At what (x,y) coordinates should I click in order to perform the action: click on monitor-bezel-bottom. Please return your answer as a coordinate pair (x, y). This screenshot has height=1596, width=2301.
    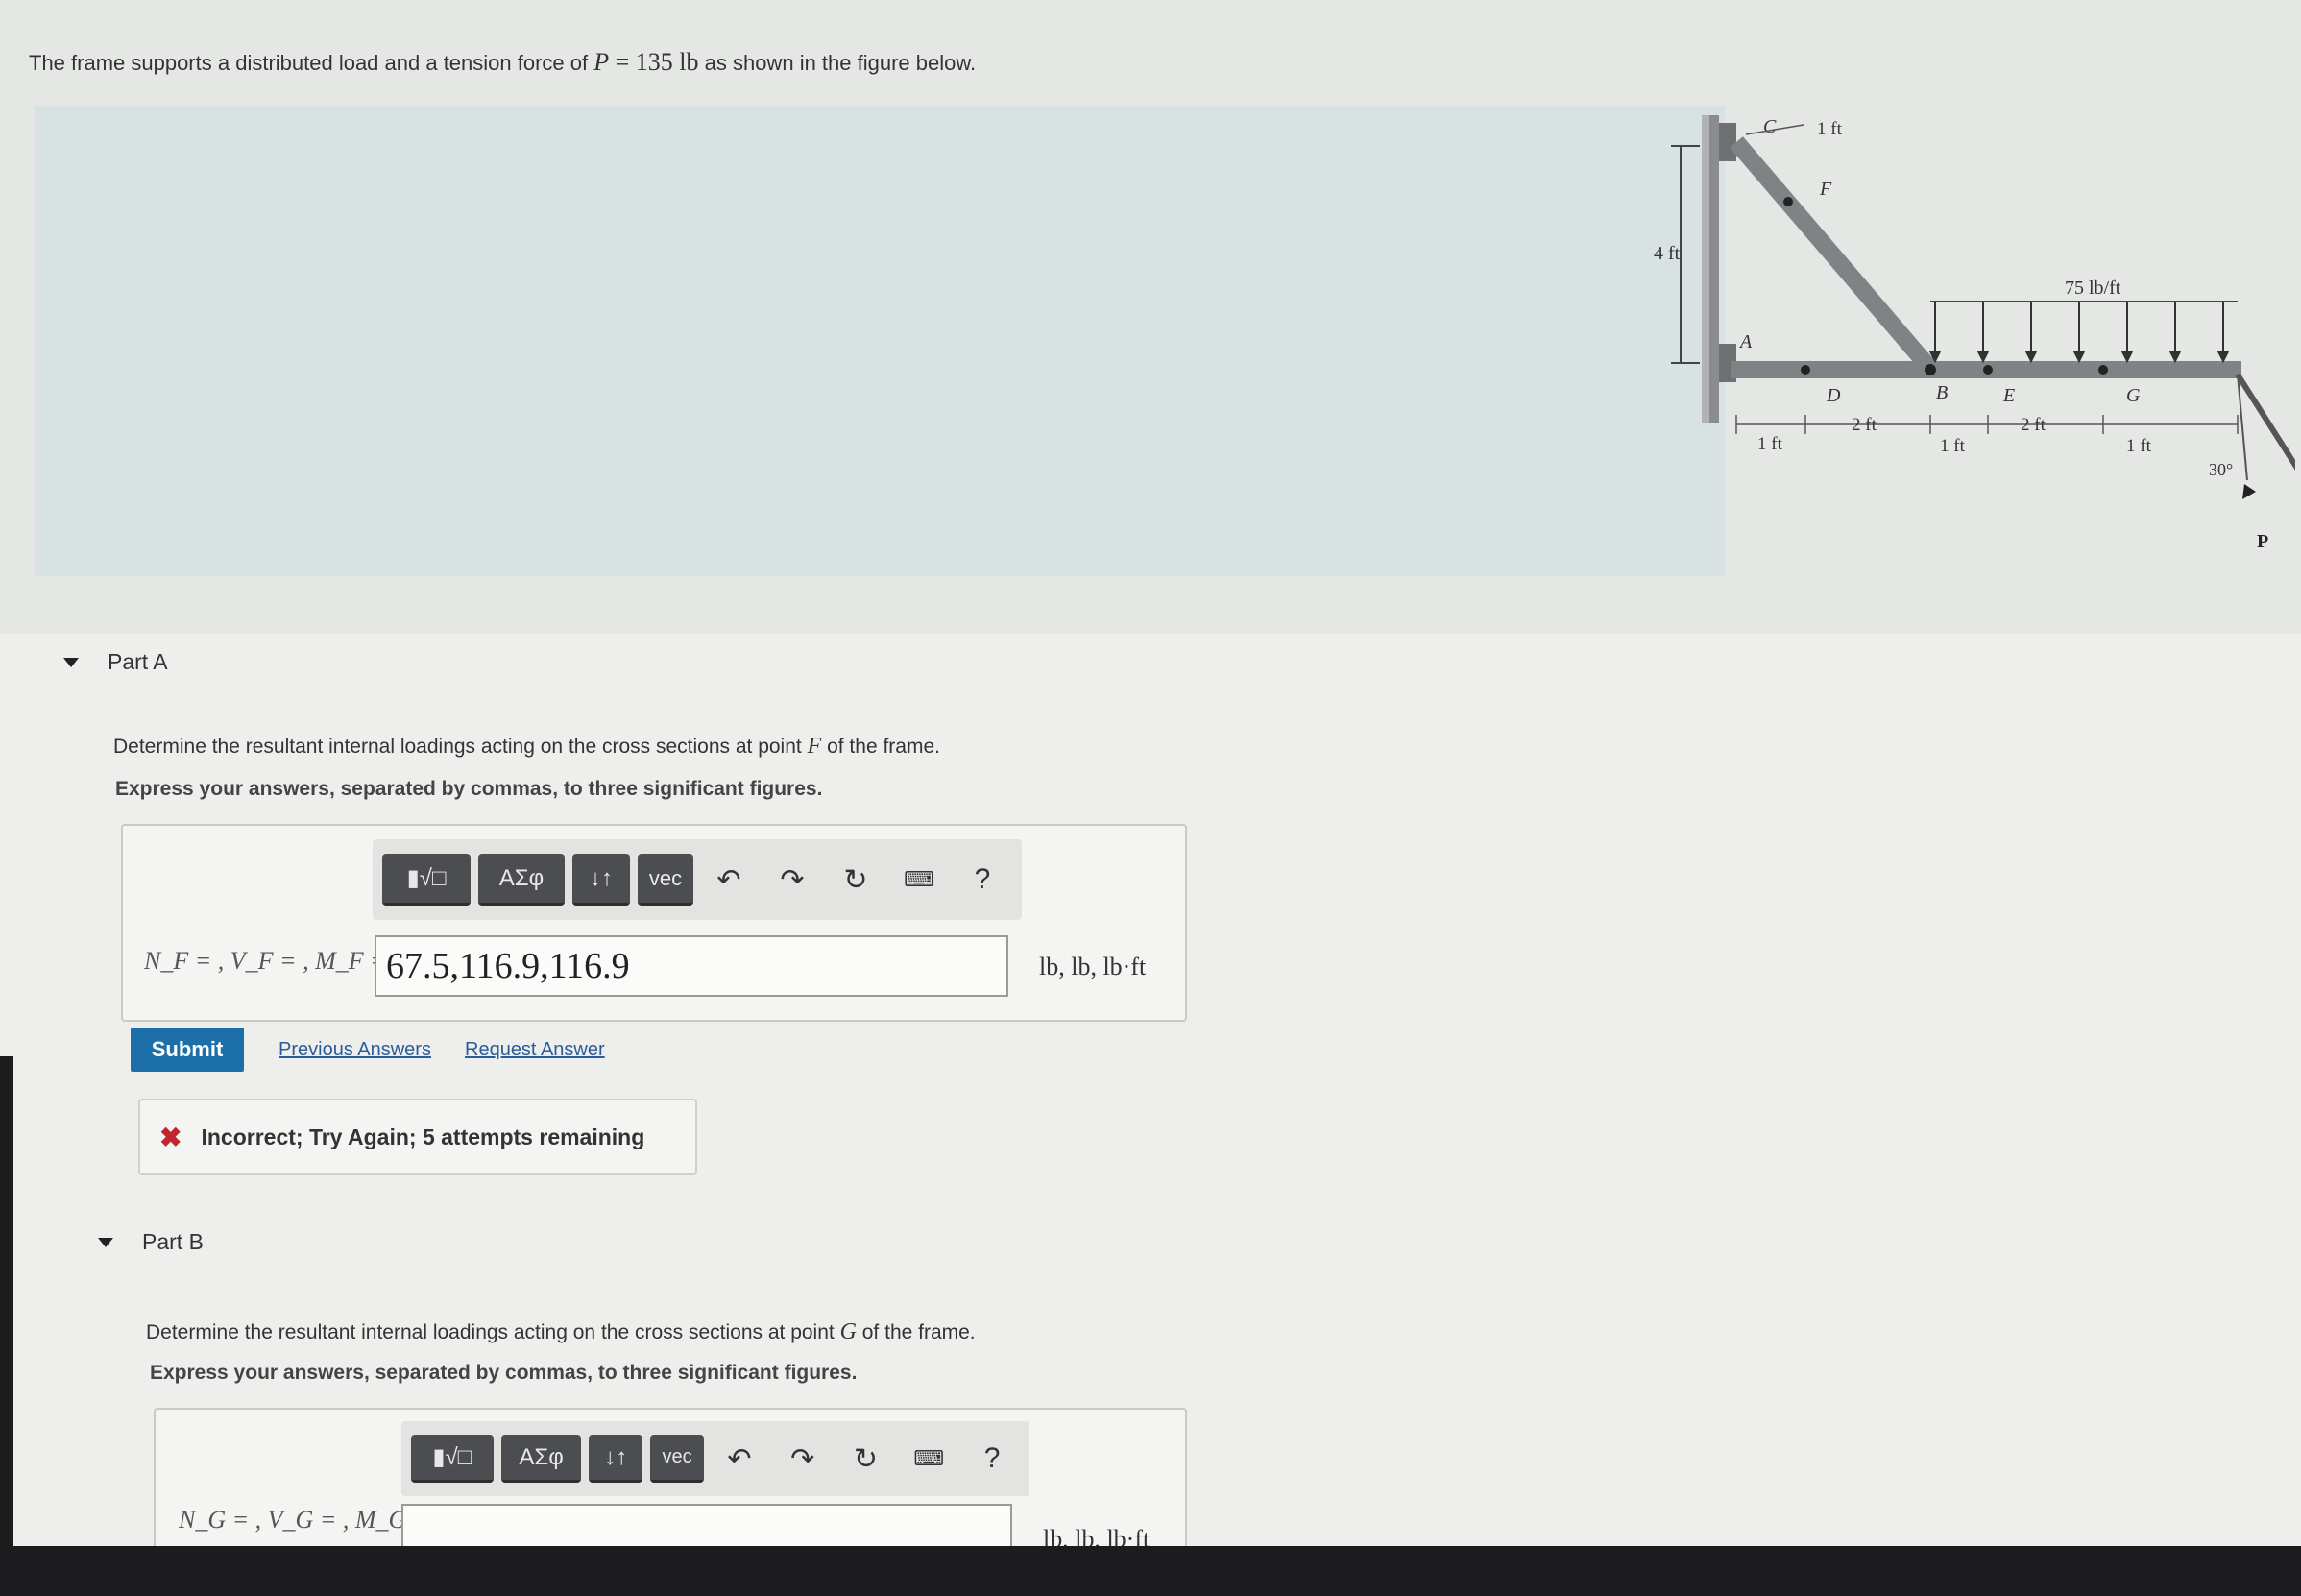
    Looking at the image, I should click on (1150, 1571).